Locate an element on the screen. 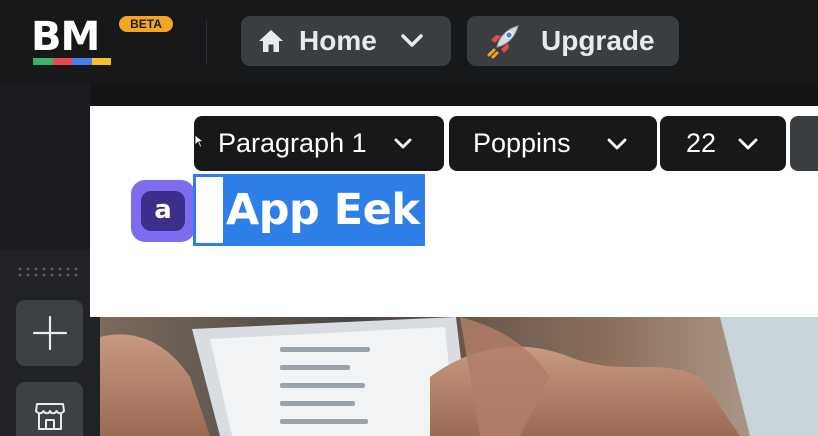  home-label: Home is located at coordinates (338, 40).